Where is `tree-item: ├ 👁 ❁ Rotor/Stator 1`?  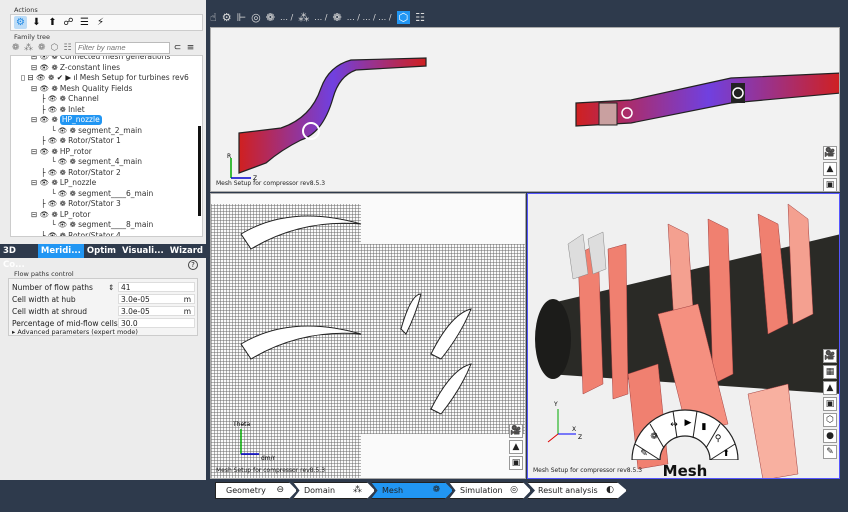 tree-item: ├ 👁 ❁ Rotor/Stator 1 is located at coordinates (81, 141).